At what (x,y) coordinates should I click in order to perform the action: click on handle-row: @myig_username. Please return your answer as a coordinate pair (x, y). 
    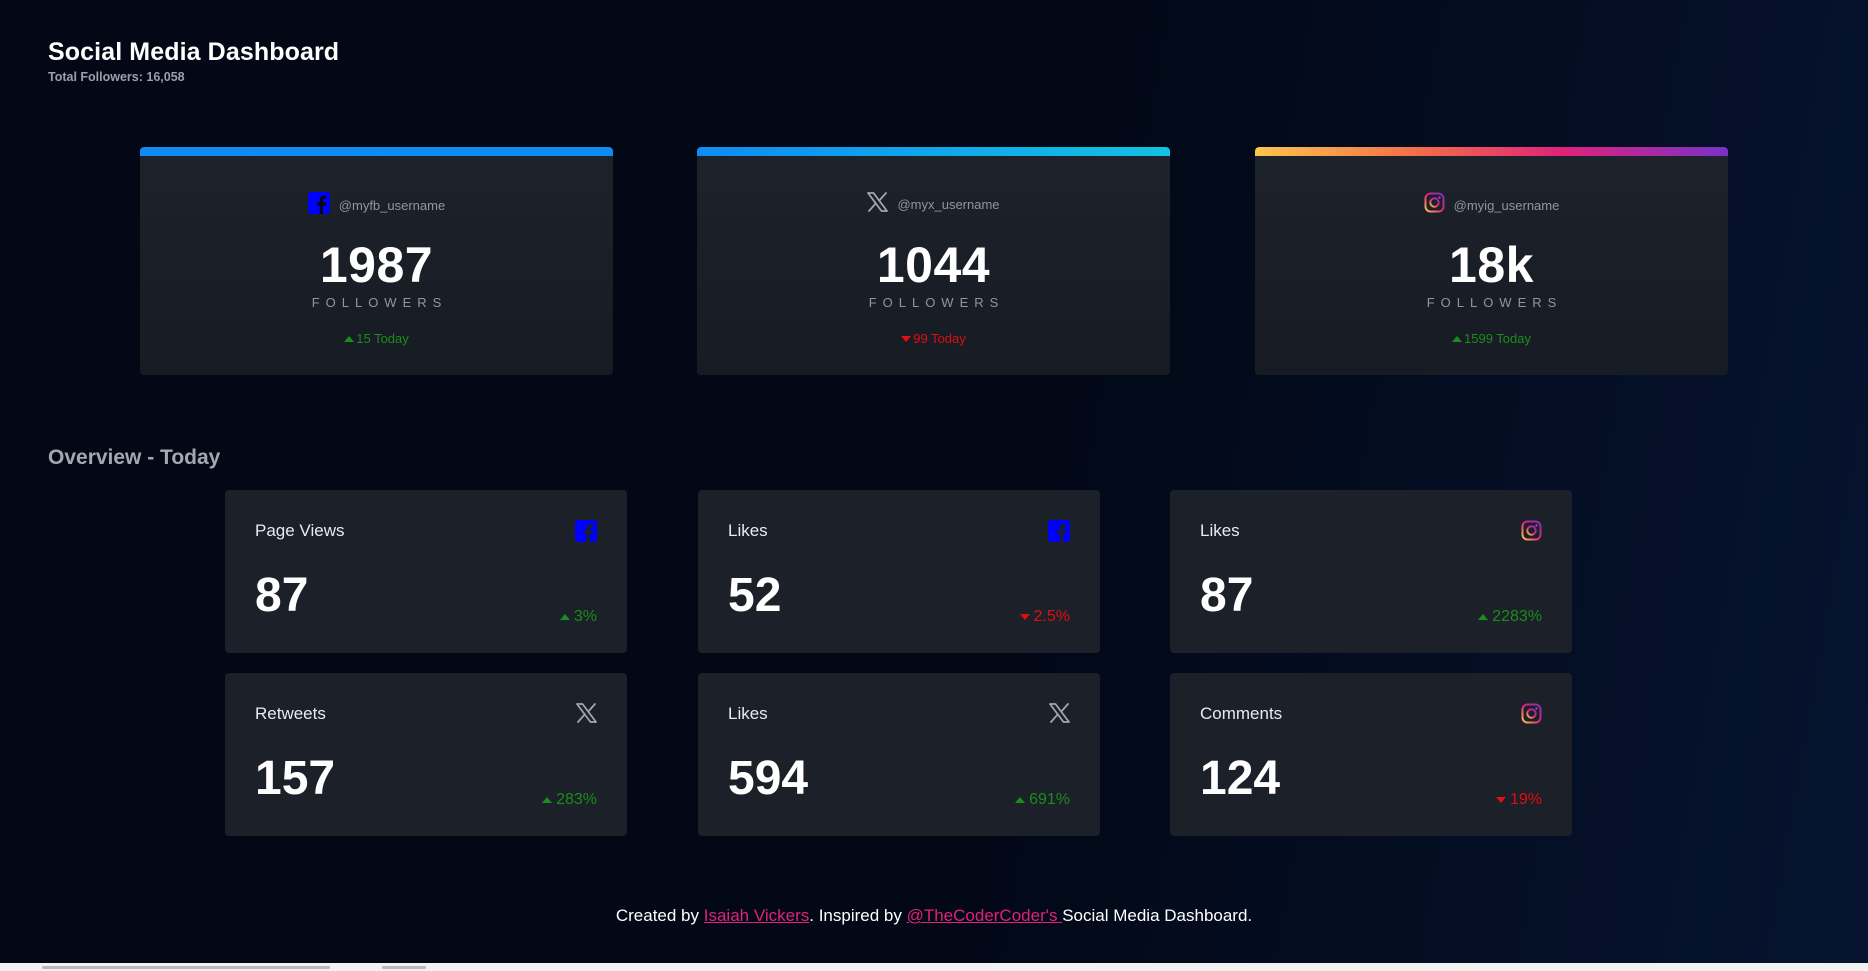
    Looking at the image, I should click on (1491, 205).